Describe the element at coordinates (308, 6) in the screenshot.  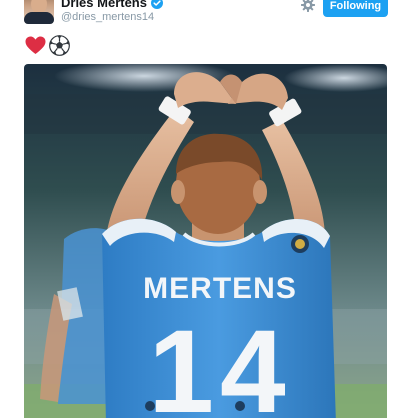
I see `gear-icon` at that location.